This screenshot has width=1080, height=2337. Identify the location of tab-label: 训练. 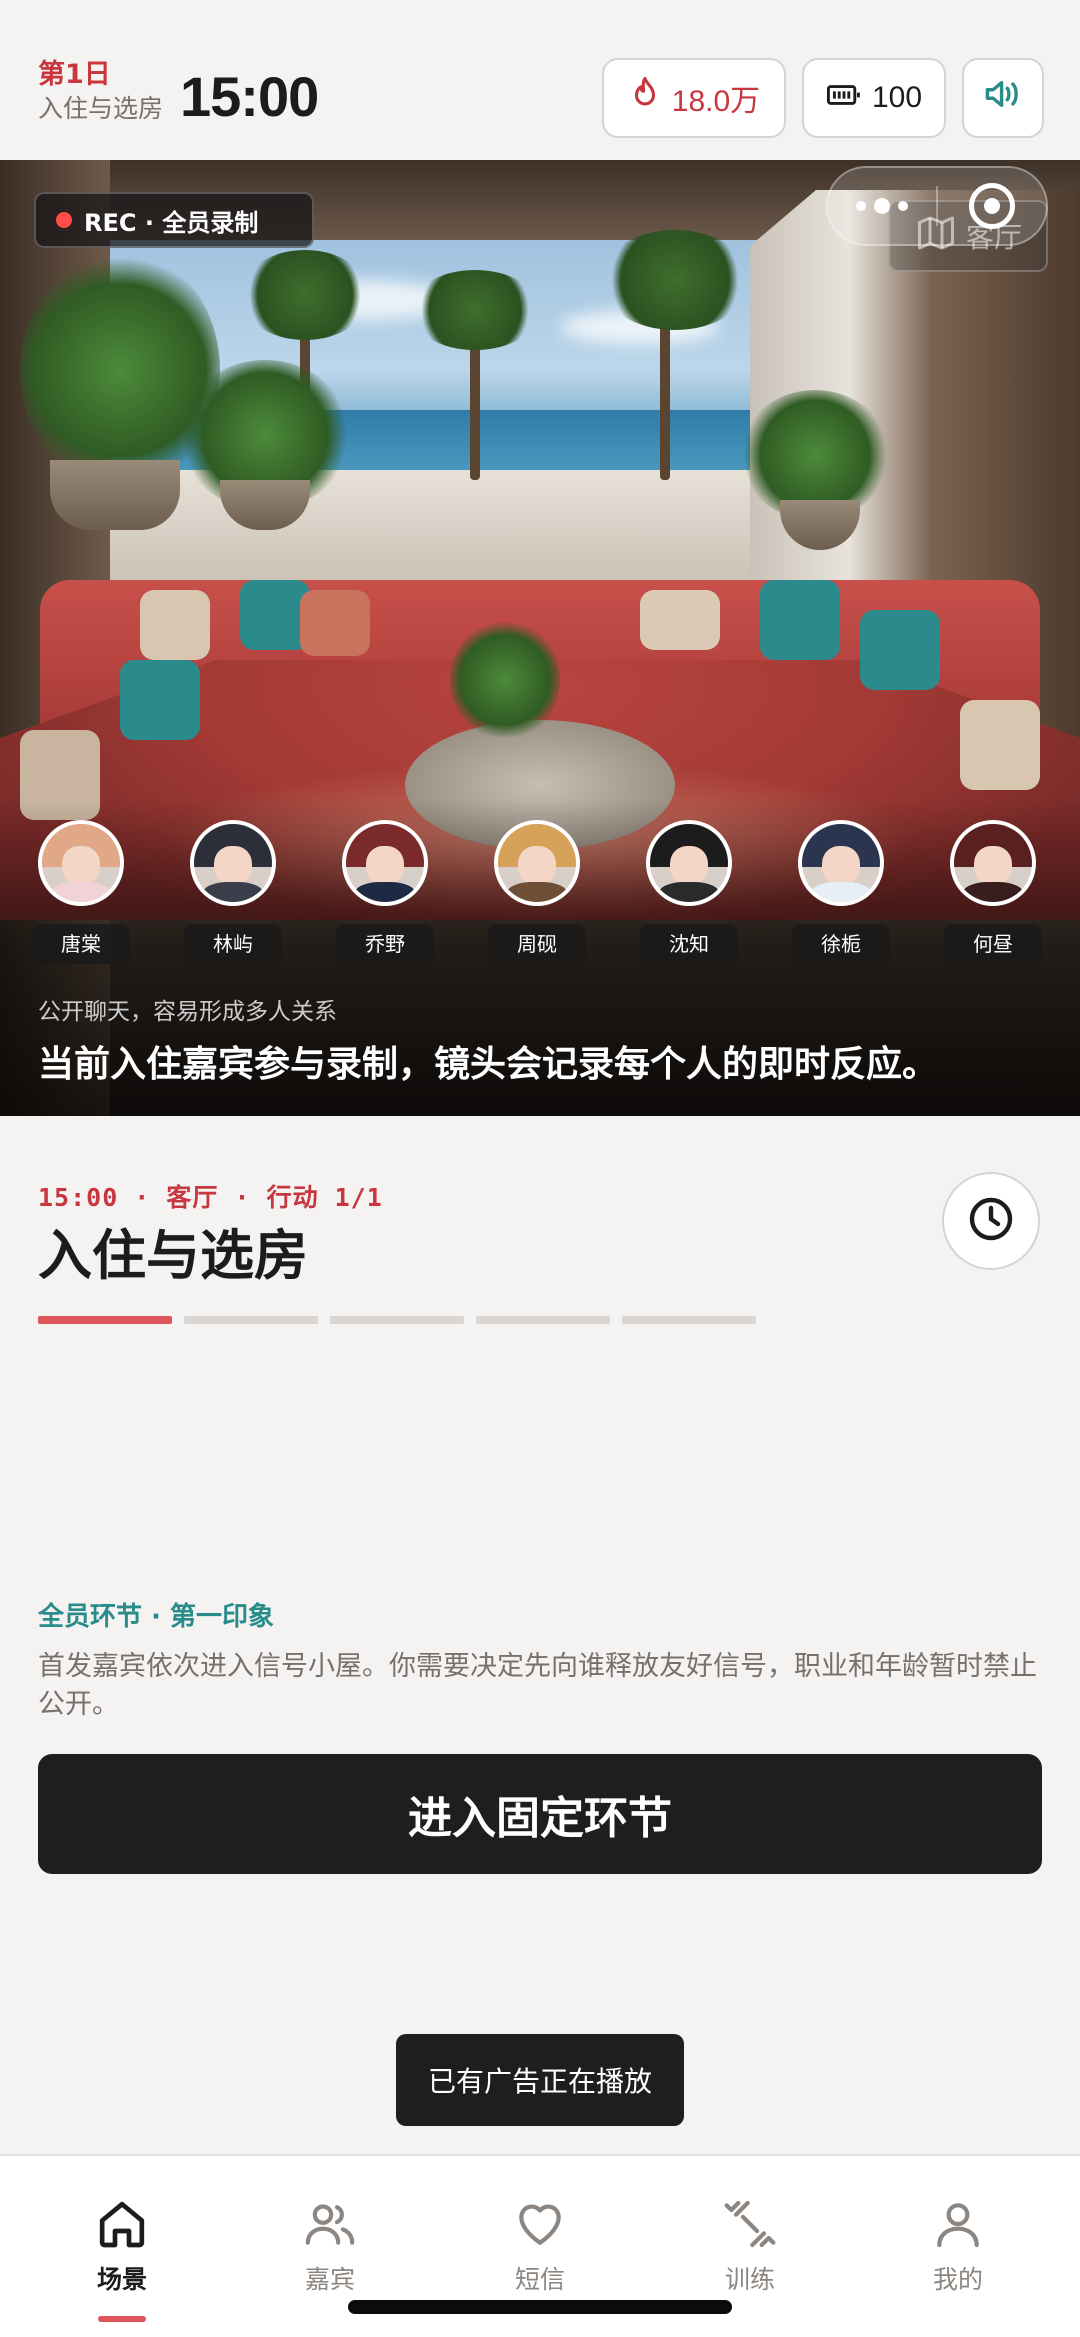
(749, 2279).